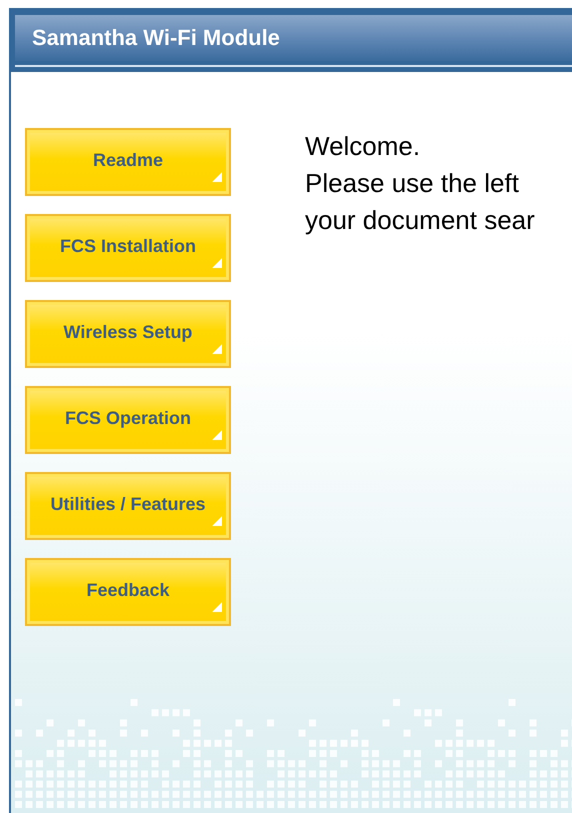 The image size is (572, 813). Describe the element at coordinates (363, 146) in the screenshot. I see `welcome-text: Welcome.` at that location.